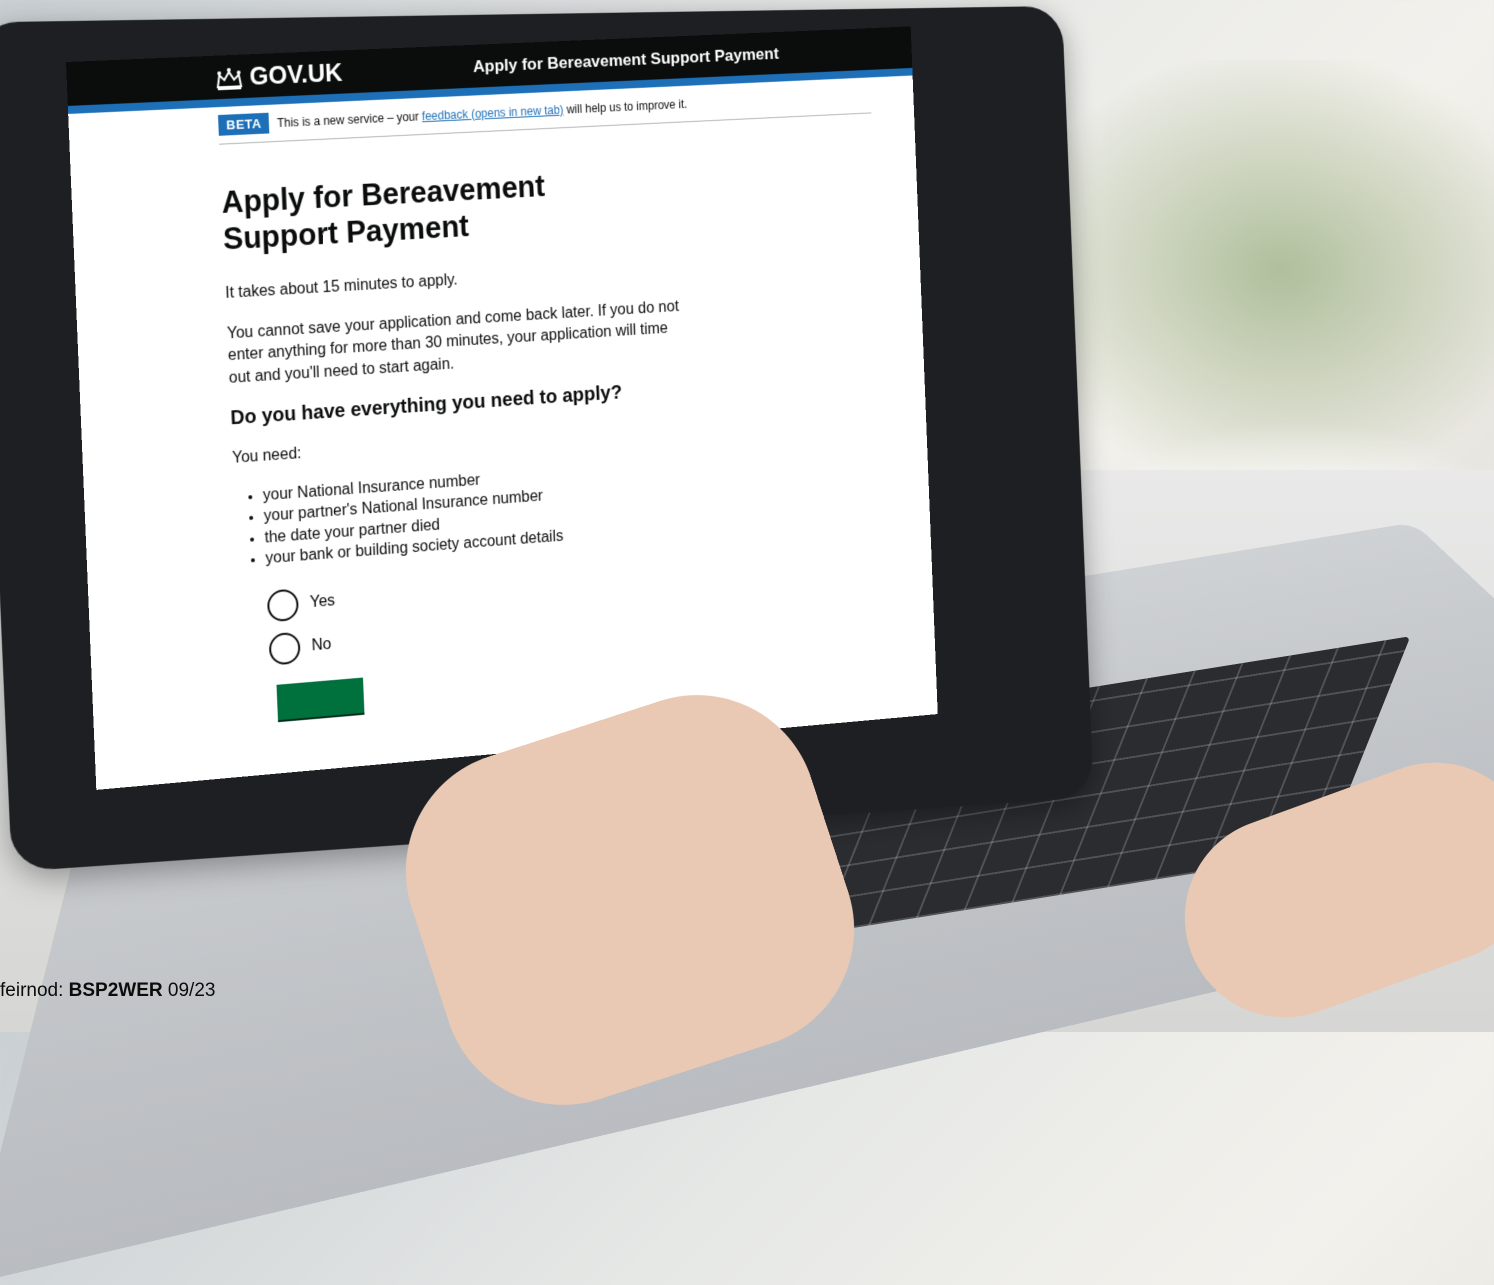 The width and height of the screenshot is (1494, 1285). Describe the element at coordinates (282, 605) in the screenshot. I see `radio-yes-circle` at that location.